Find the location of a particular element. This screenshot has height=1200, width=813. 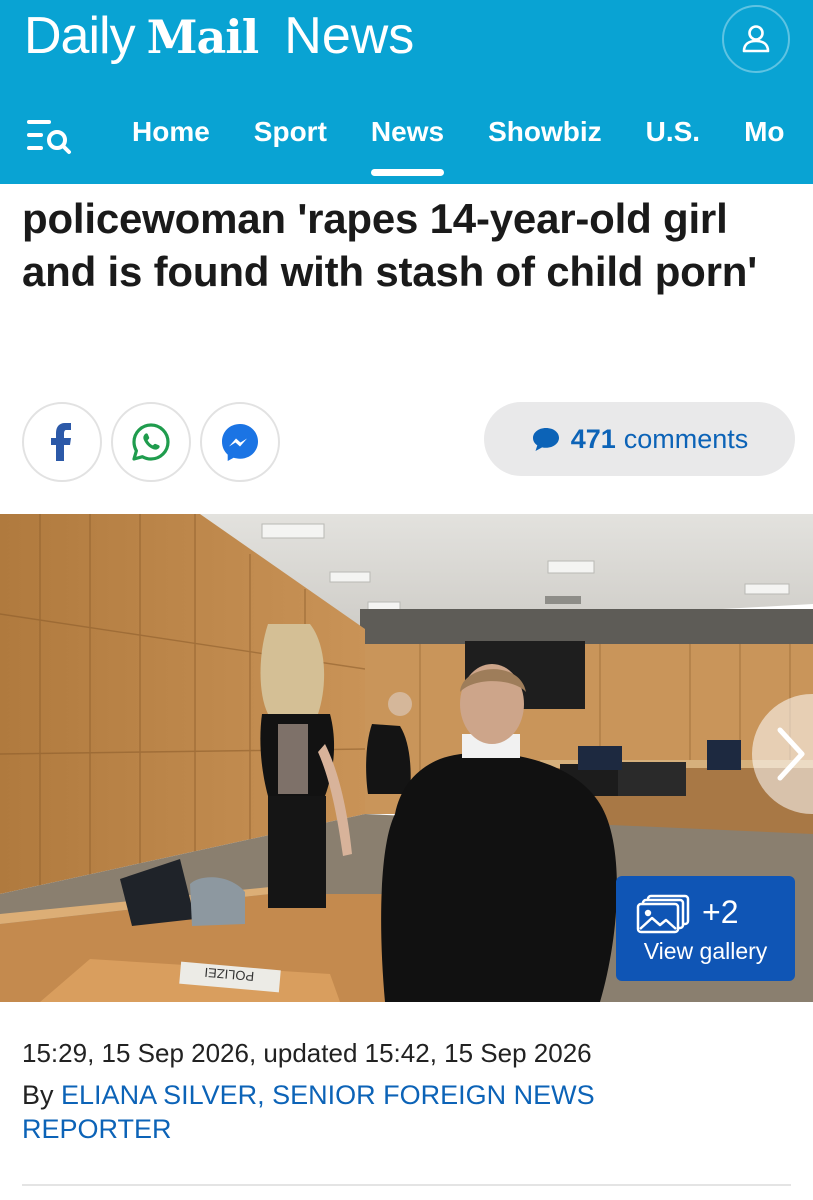

byline-prefix: By is located at coordinates (38, 1095).